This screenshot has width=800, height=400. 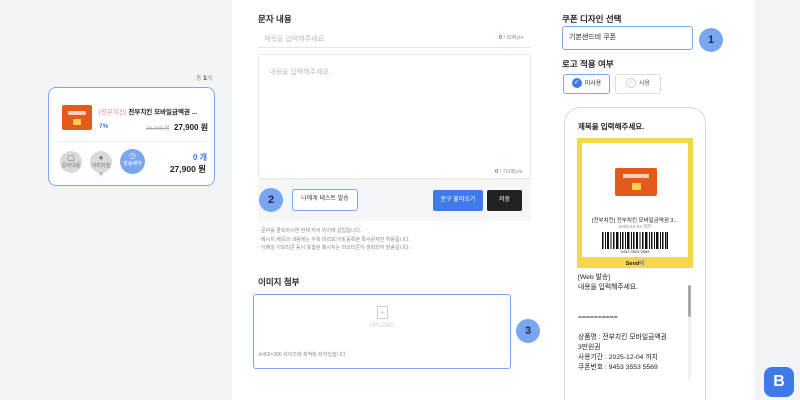 I want to click on title-input: 제목을 입력해주세요., so click(x=394, y=39).